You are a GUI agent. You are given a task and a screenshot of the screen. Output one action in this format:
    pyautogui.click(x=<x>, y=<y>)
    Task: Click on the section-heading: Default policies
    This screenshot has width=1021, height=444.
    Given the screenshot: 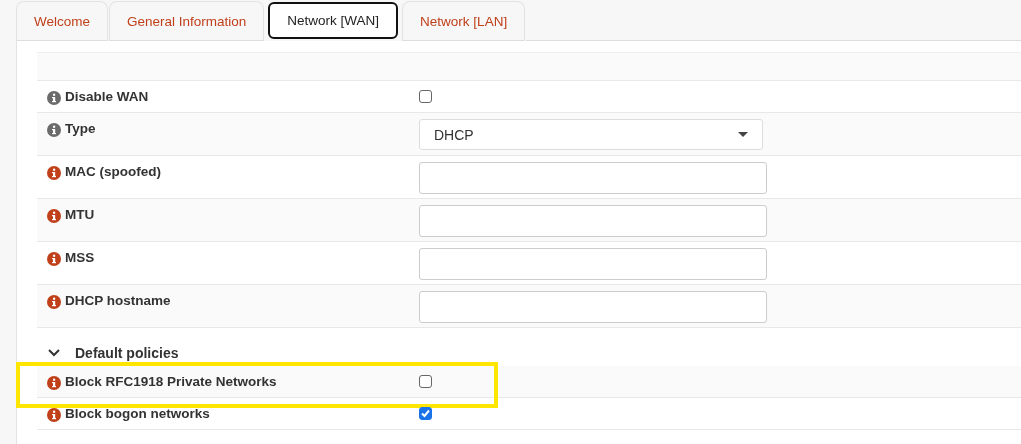 What is the action you would take?
    pyautogui.click(x=127, y=353)
    